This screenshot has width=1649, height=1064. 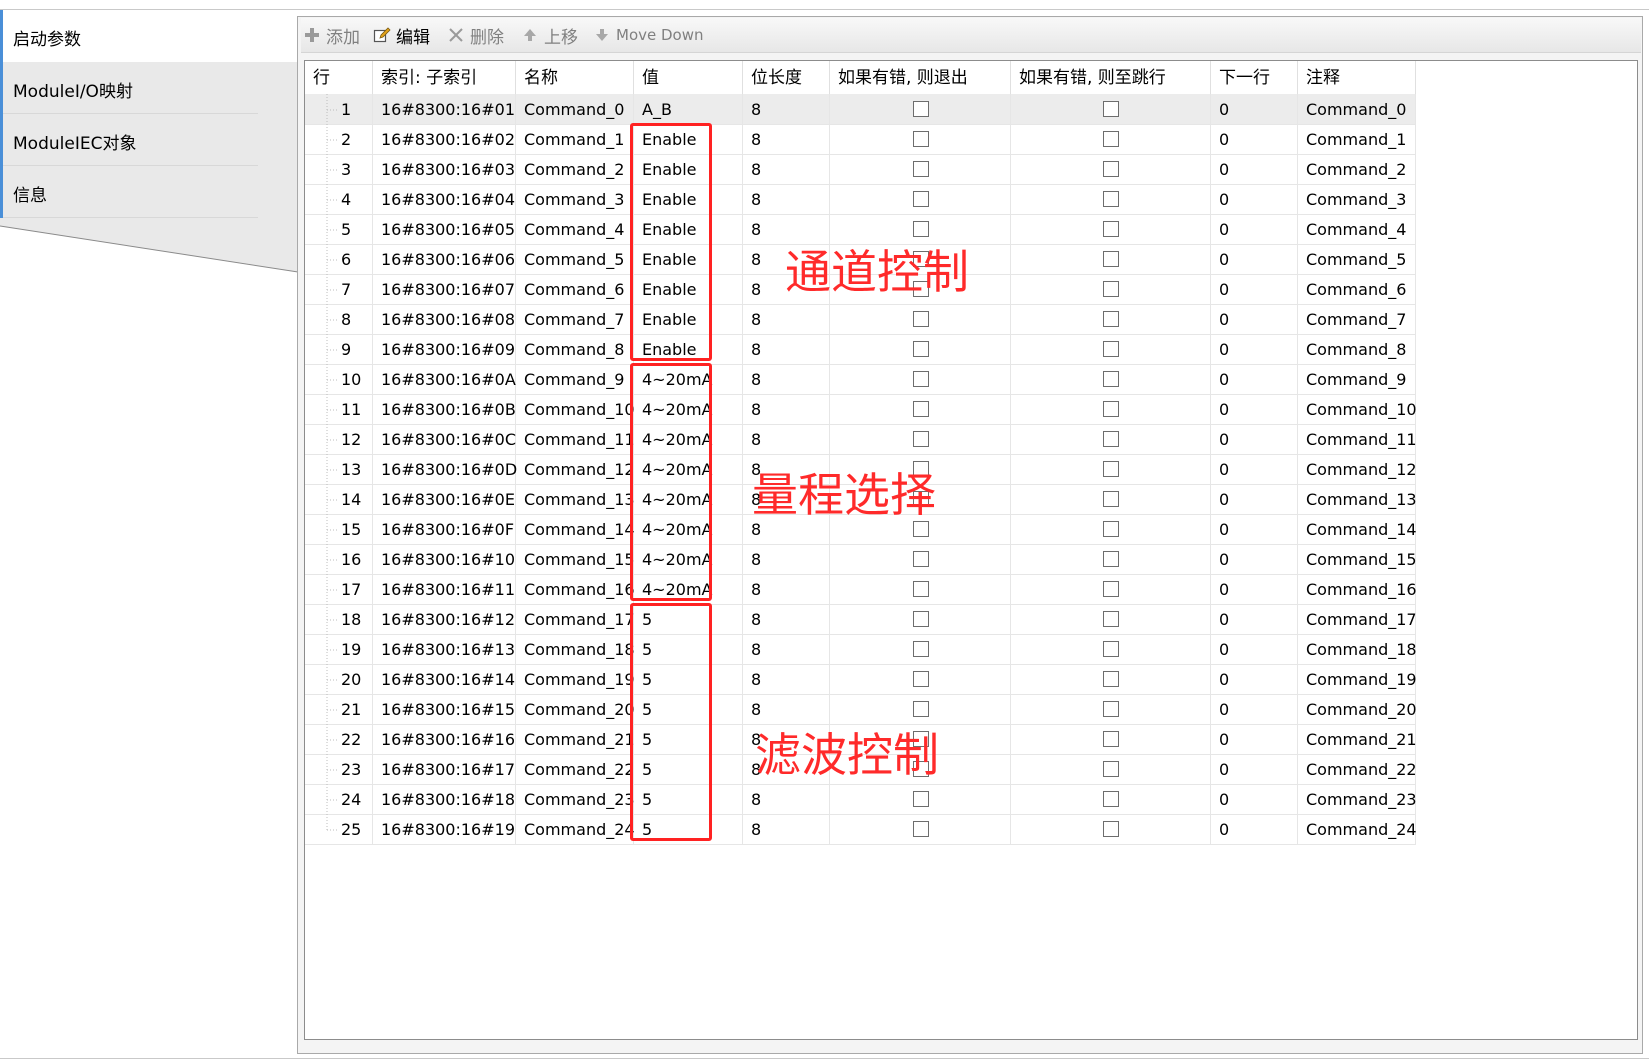 I want to click on tab-module-io-mapping: ModuleI/O映射, so click(x=150, y=88).